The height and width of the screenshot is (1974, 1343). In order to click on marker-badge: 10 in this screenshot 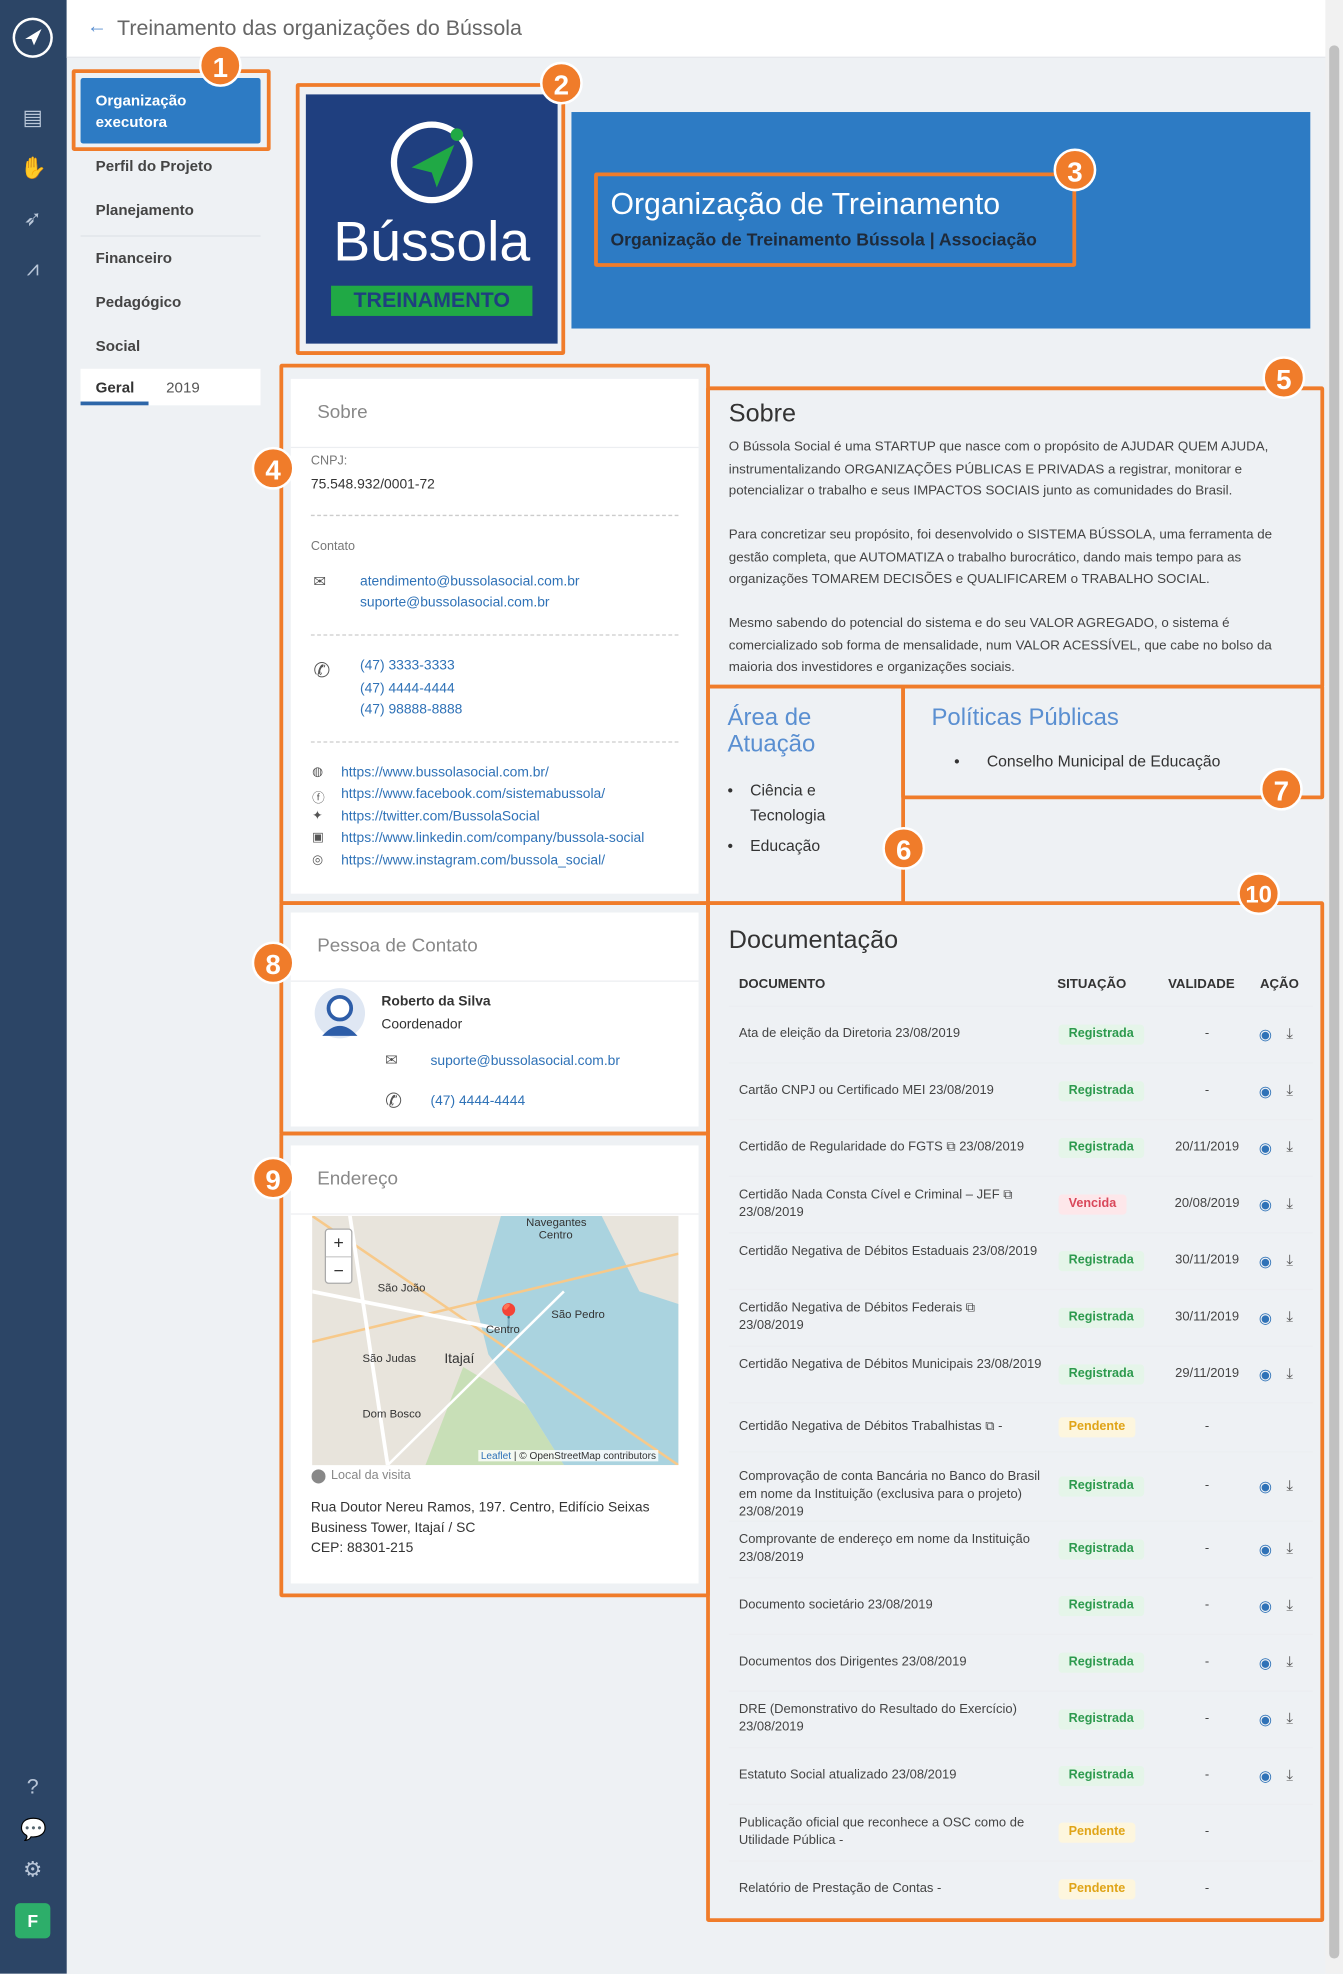, I will do `click(1259, 894)`.